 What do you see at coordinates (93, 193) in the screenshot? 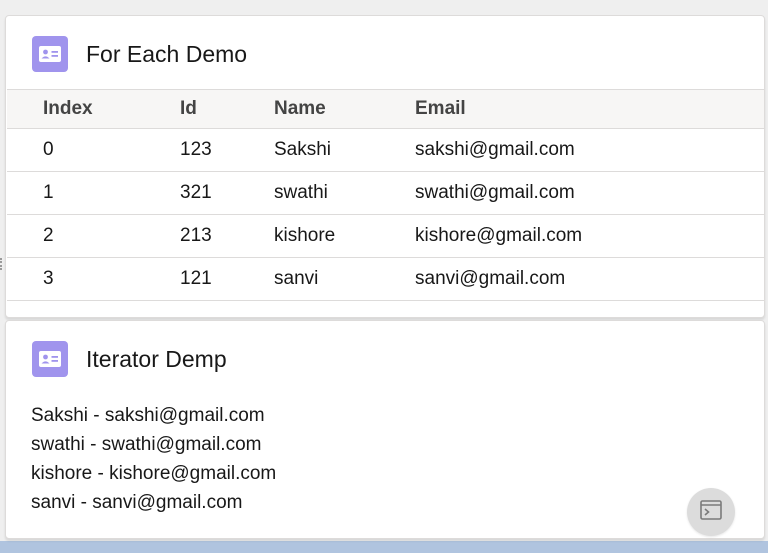
I see `cell-index: 1` at bounding box center [93, 193].